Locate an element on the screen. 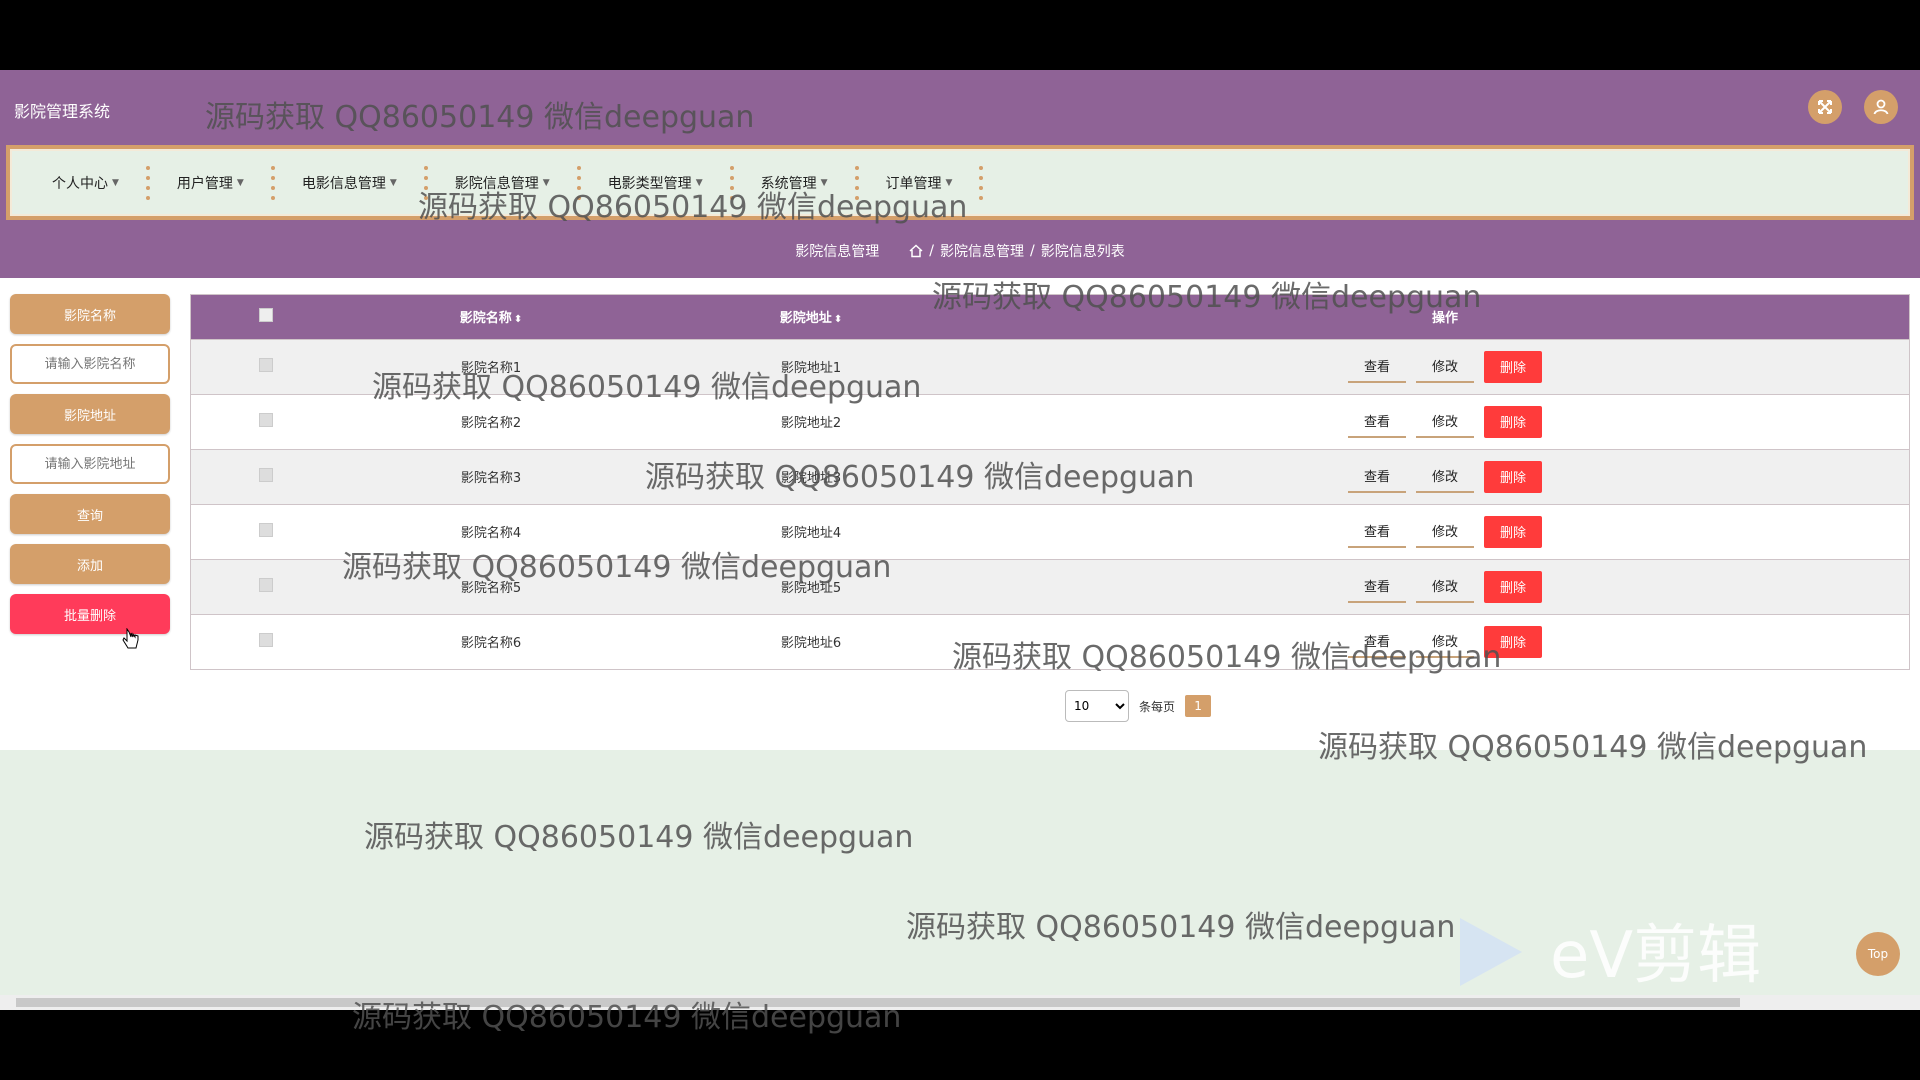 This screenshot has height=1080, width=1920. header-label: 影院名称 is located at coordinates (485, 319).